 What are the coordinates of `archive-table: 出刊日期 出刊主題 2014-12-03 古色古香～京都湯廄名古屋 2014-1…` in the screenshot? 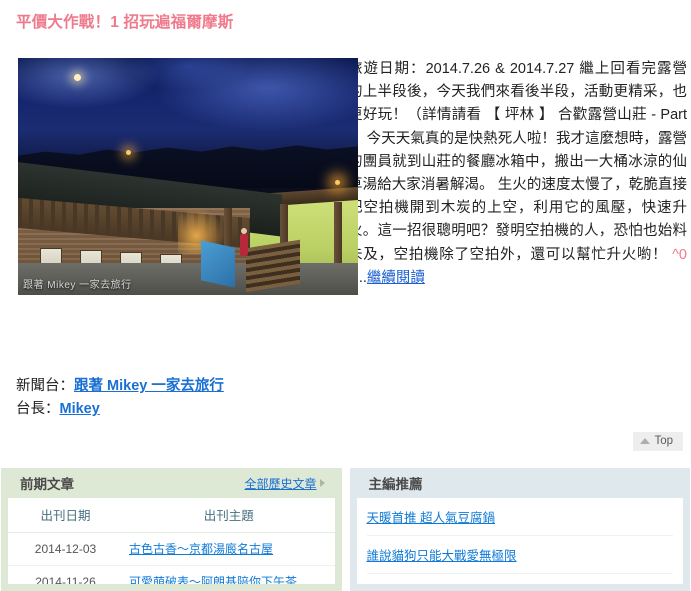 It's located at (171, 541).